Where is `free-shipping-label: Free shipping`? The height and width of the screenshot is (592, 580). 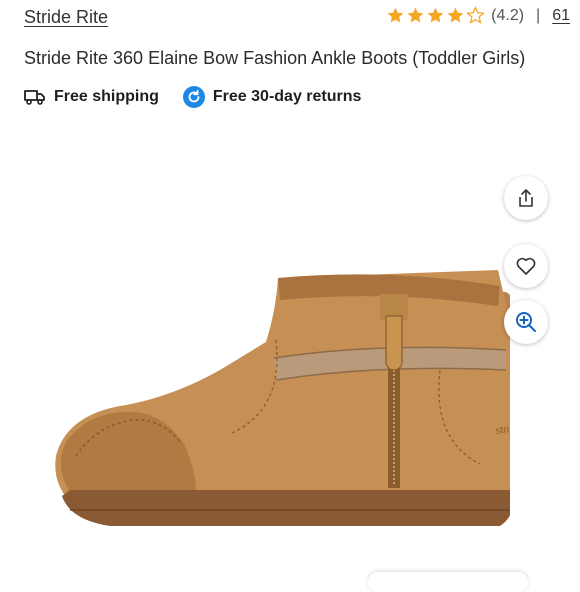 free-shipping-label: Free shipping is located at coordinates (106, 96).